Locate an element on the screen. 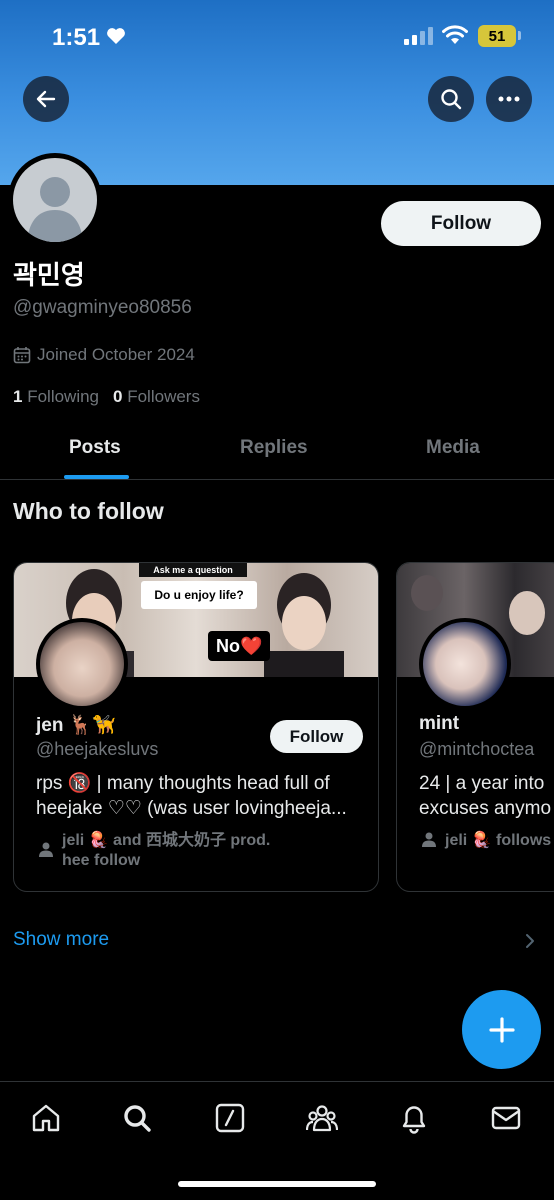  home-indicator is located at coordinates (277, 1184).